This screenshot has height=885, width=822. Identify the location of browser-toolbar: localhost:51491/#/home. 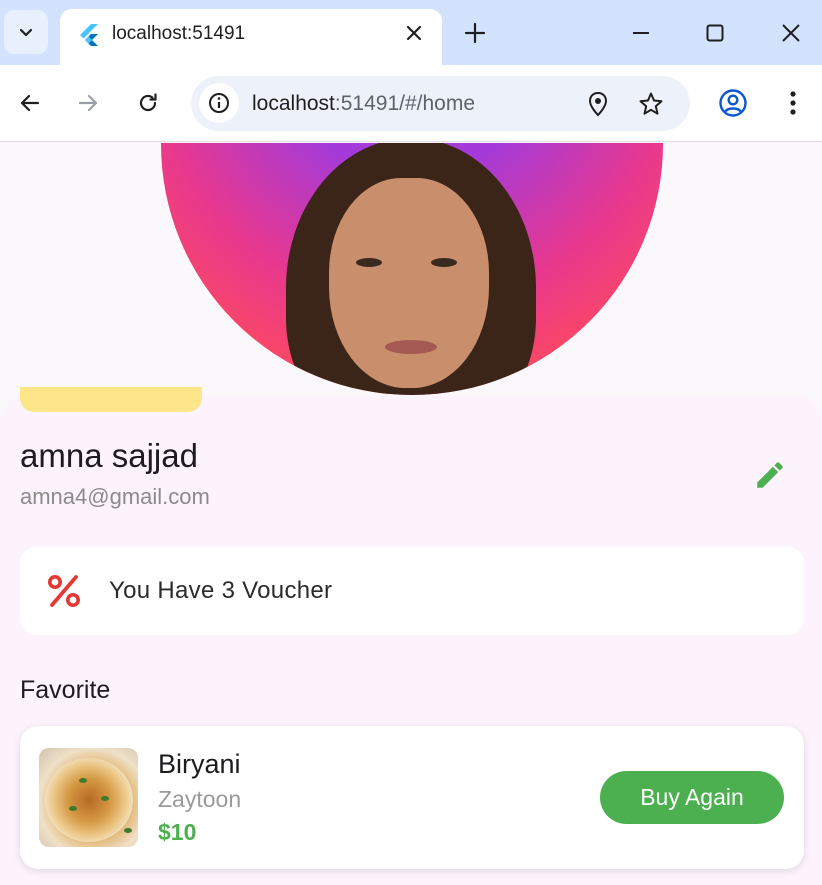
(411, 103).